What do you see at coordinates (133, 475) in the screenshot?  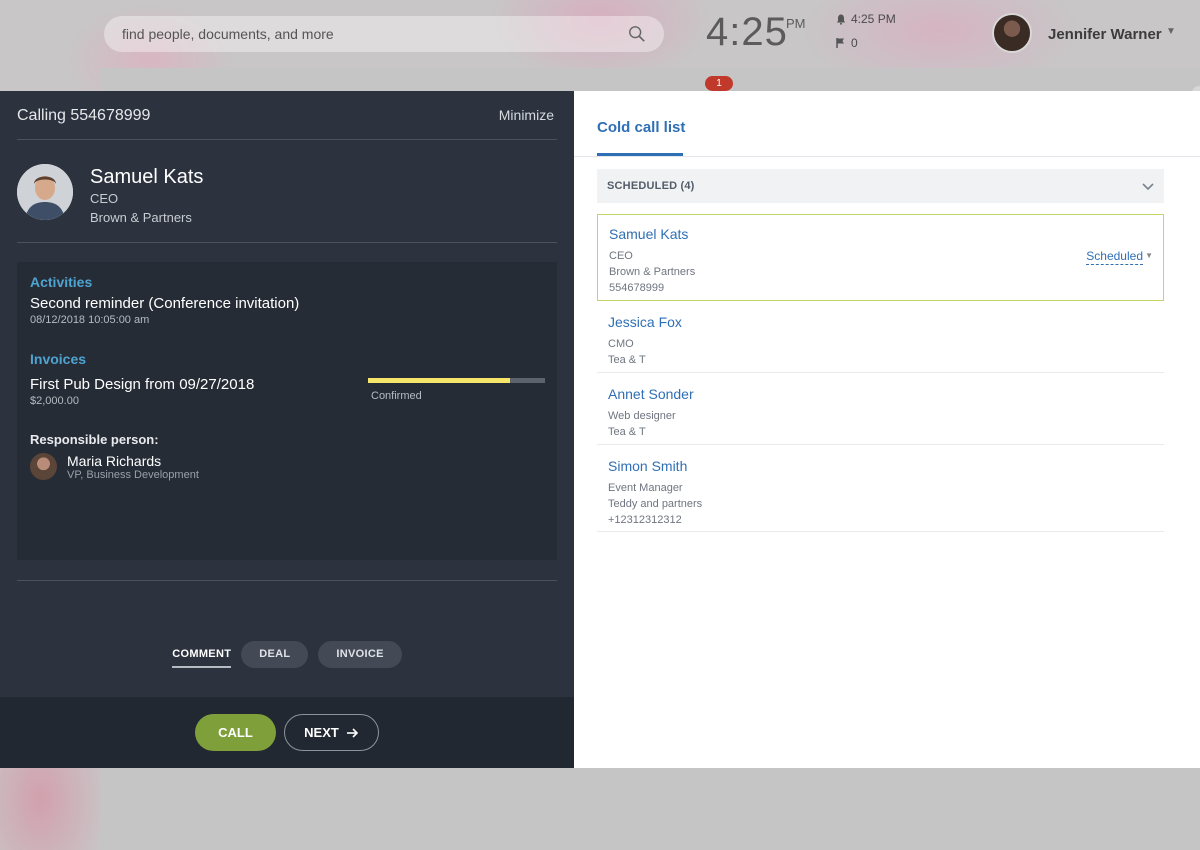 I see `responsible-title: VP, Business Development` at bounding box center [133, 475].